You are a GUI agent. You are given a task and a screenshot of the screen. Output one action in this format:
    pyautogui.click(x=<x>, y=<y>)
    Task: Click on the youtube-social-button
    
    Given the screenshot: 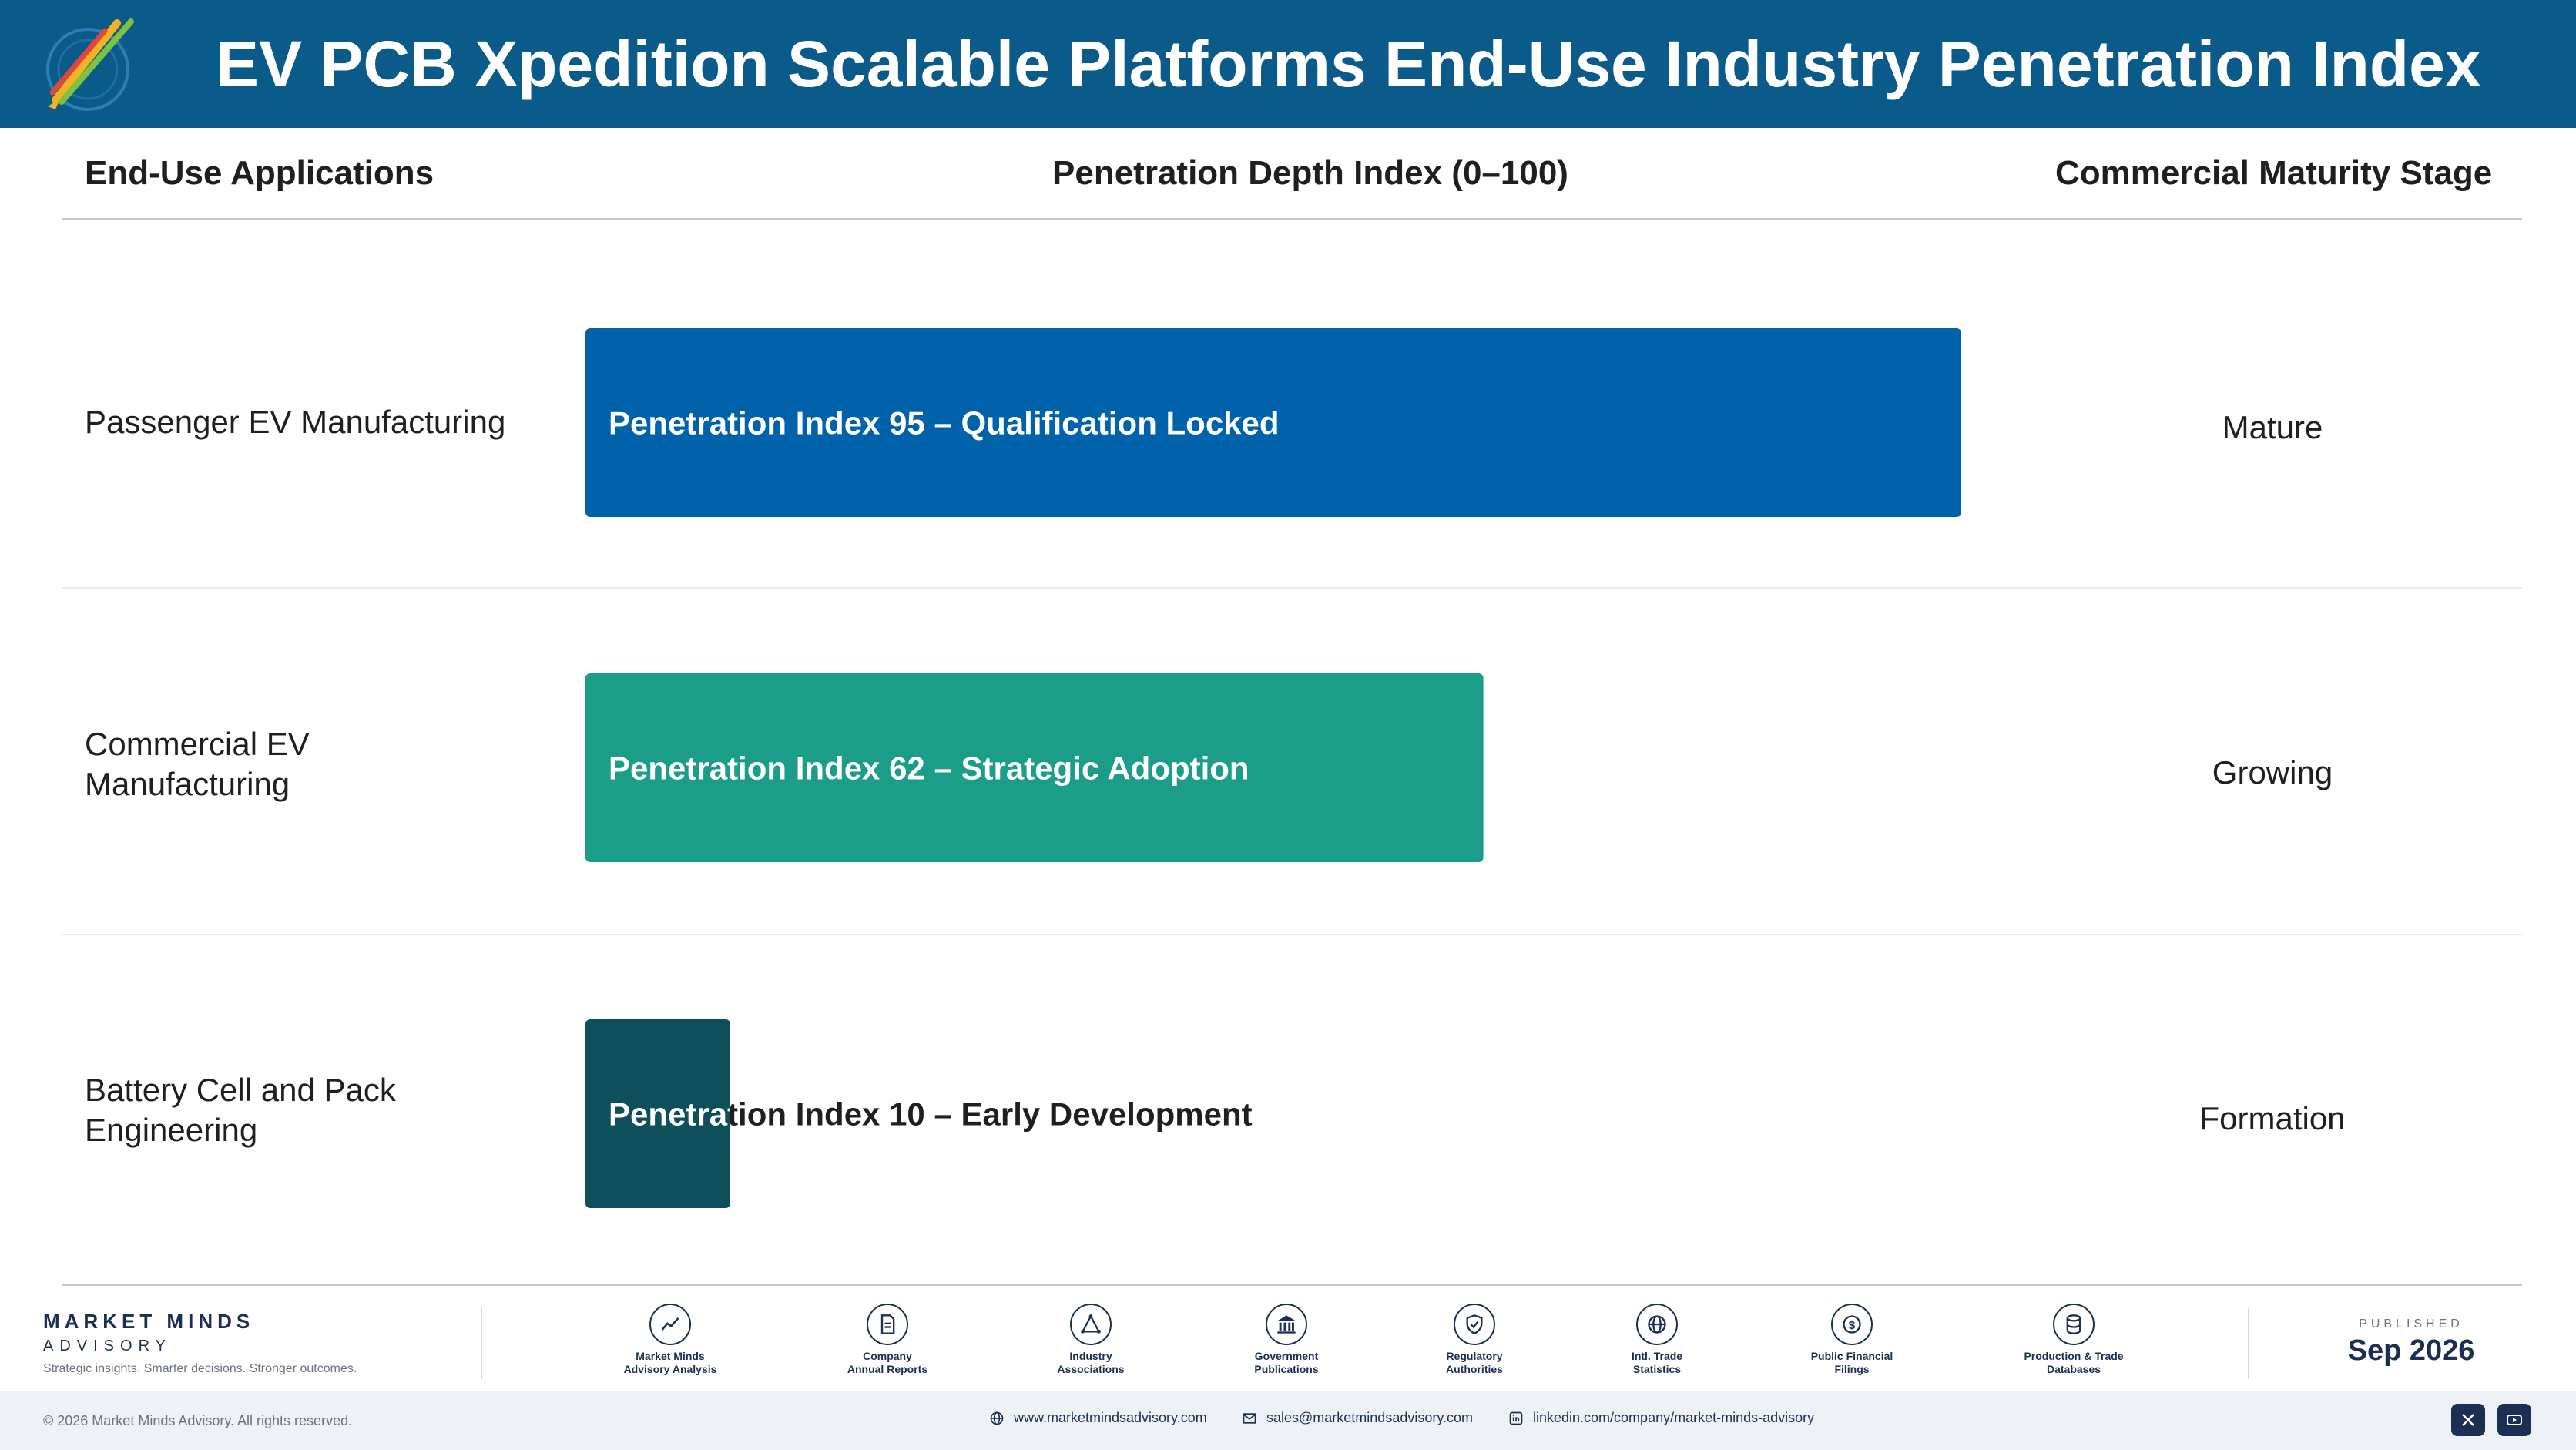 What is the action you would take?
    pyautogui.click(x=2514, y=1420)
    